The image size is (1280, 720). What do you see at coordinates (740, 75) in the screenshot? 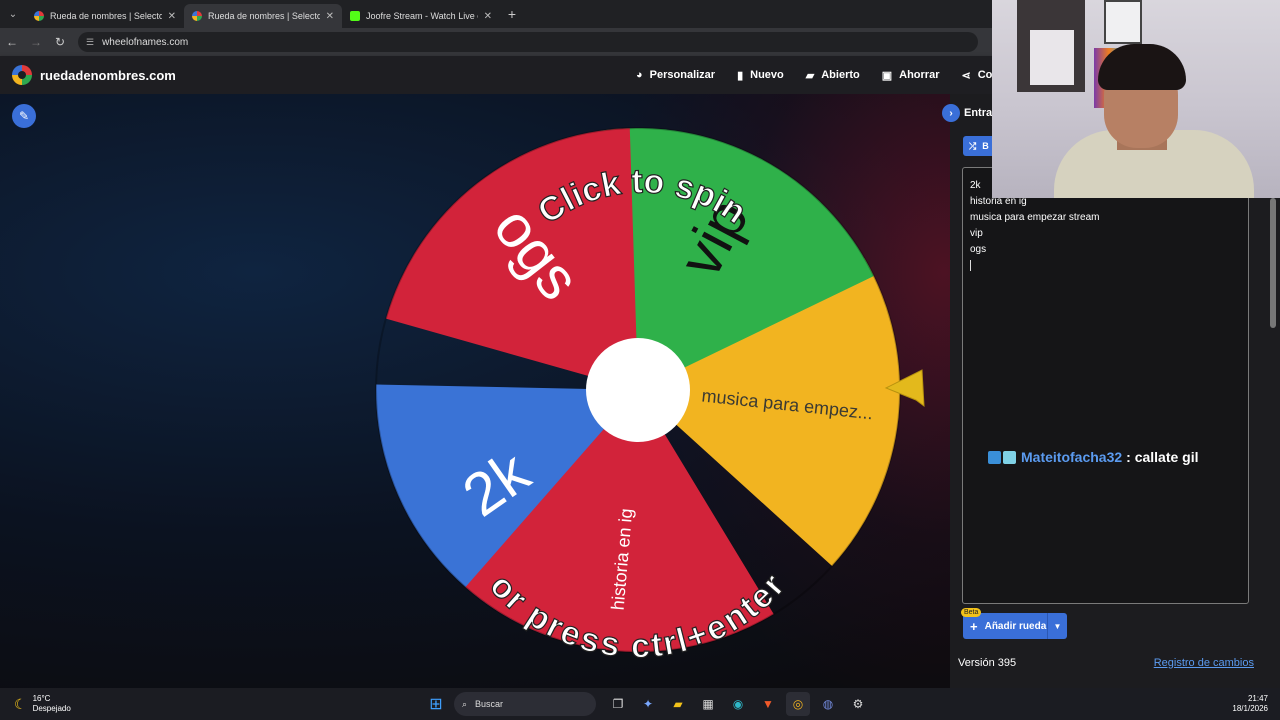
I see `file-icon: ▮` at bounding box center [740, 75].